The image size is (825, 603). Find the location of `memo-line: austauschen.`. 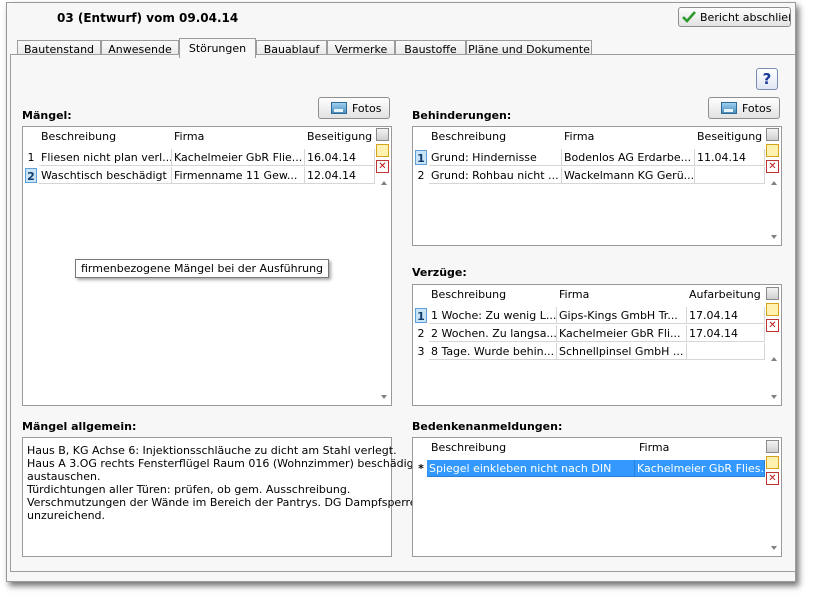

memo-line: austauschen. is located at coordinates (64, 476).